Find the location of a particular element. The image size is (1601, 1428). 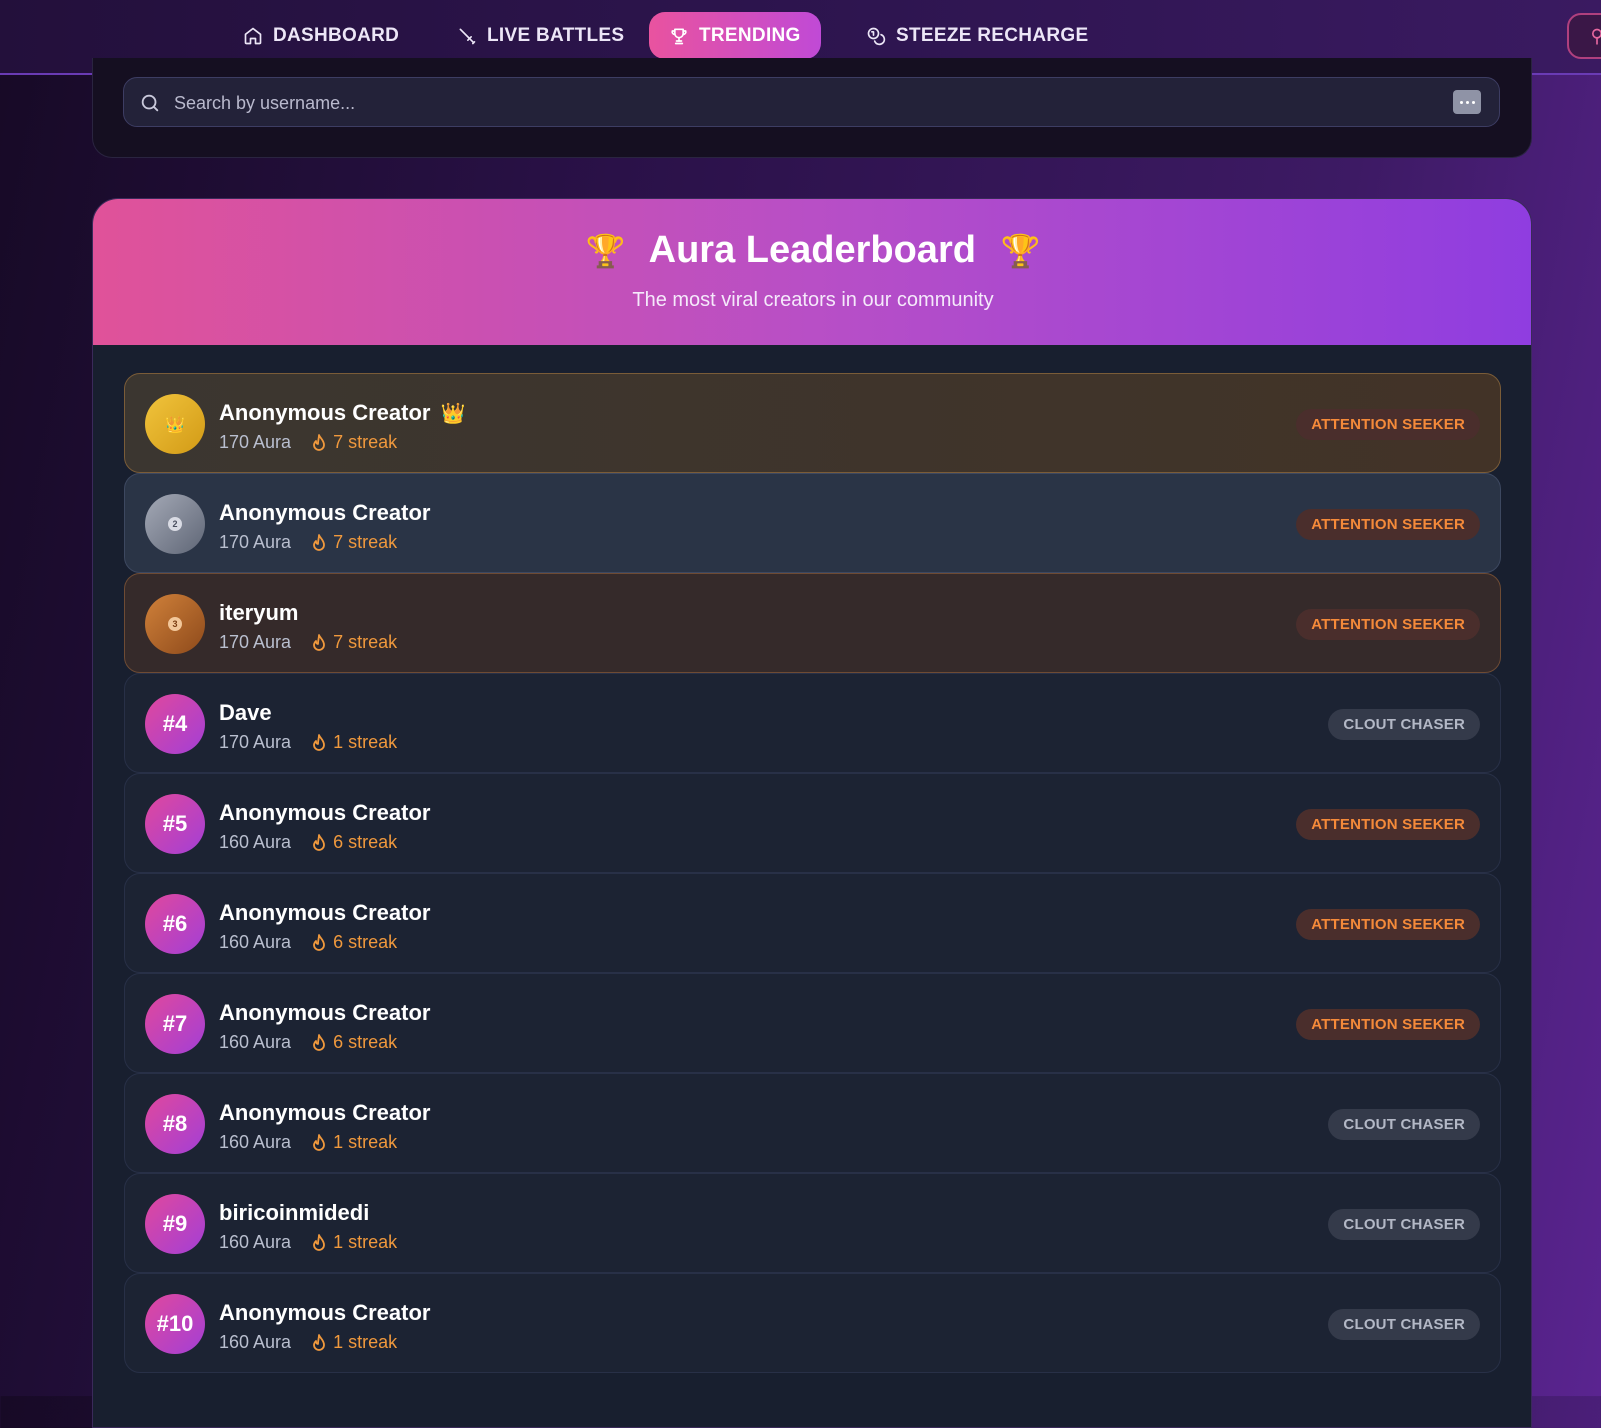

profile-button is located at coordinates (1584, 36).